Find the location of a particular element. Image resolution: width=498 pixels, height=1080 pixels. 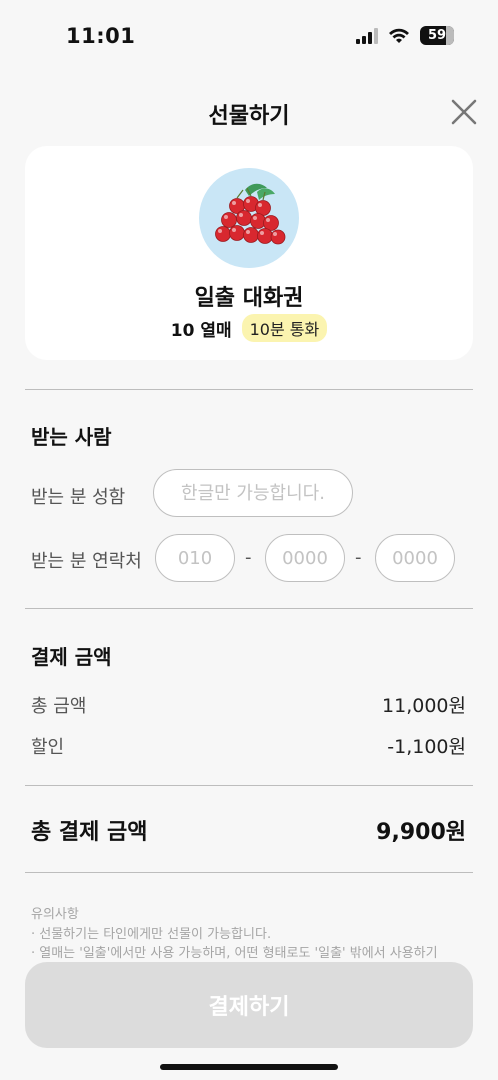

status-icons: 59 is located at coordinates (405, 35).